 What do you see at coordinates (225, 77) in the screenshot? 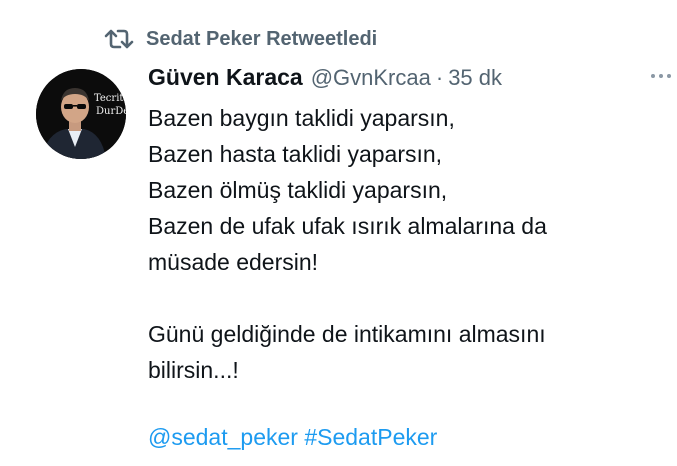
I see `display-name: Güven Karaca` at bounding box center [225, 77].